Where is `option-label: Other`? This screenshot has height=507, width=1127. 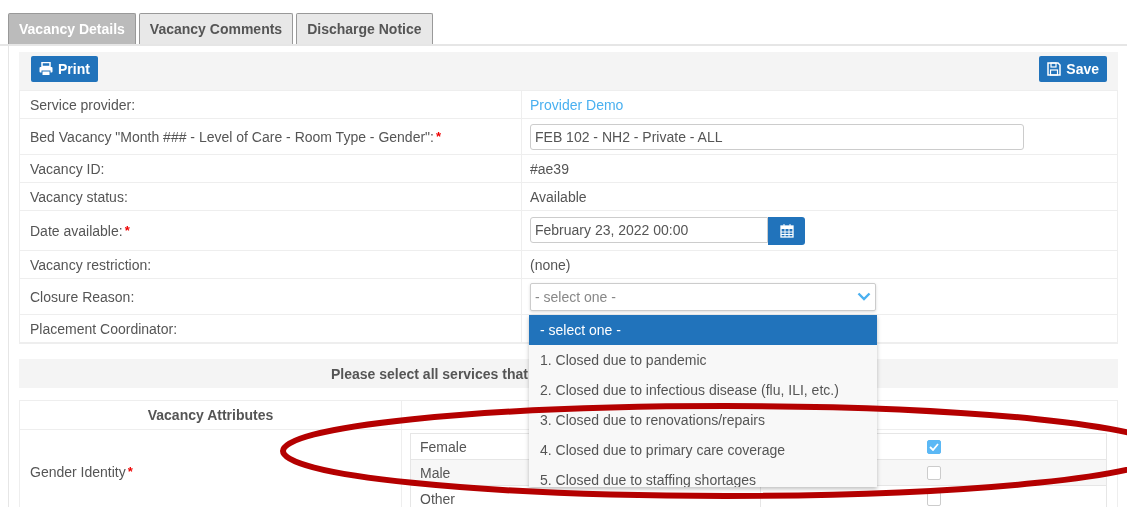 option-label: Other is located at coordinates (437, 498).